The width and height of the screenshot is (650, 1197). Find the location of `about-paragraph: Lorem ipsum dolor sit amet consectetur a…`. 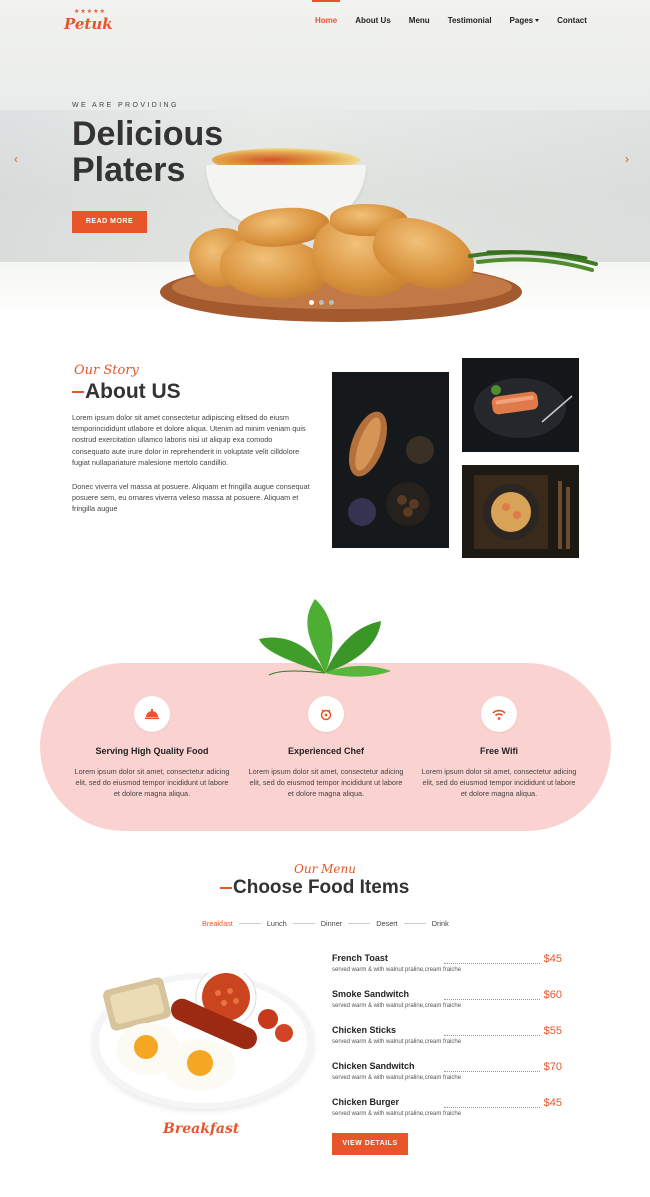

about-paragraph: Lorem ipsum dolor sit amet consectetur a… is located at coordinates (189, 440).